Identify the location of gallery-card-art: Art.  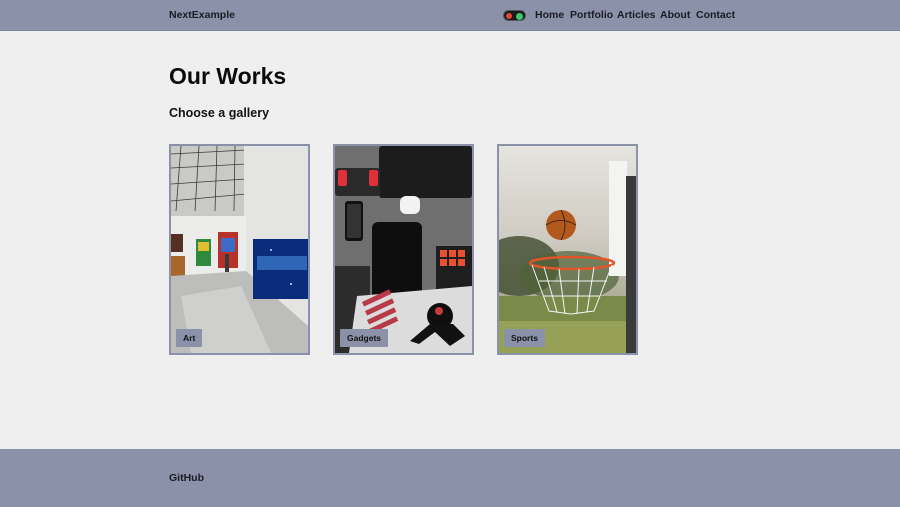
(239, 249).